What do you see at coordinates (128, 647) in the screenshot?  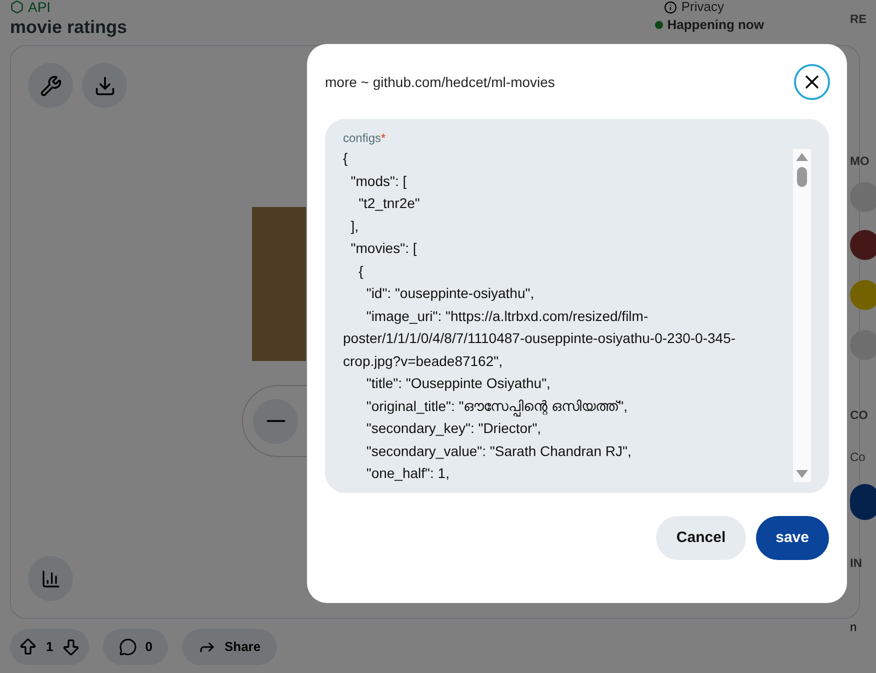 I see `comment-icon` at bounding box center [128, 647].